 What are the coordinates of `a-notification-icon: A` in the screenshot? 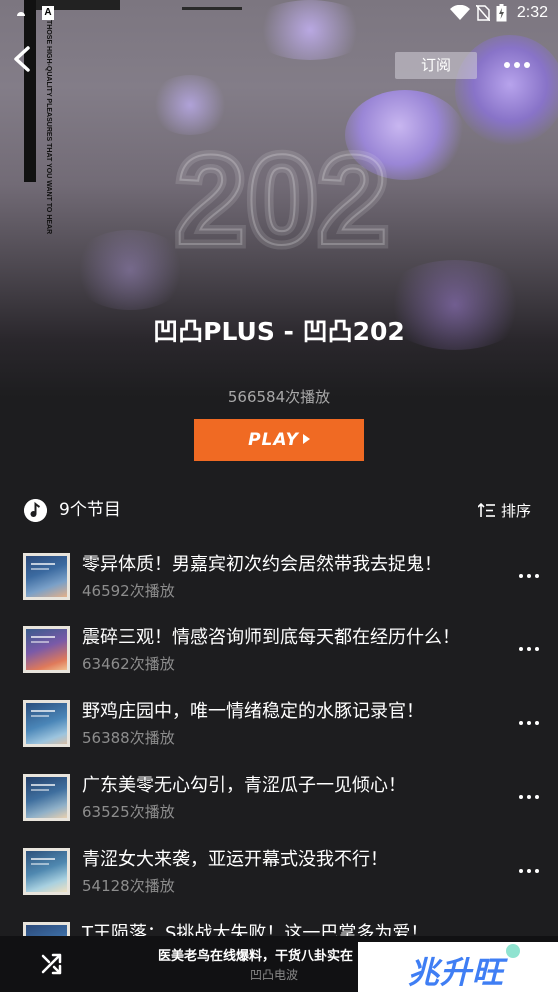 It's located at (48, 13).